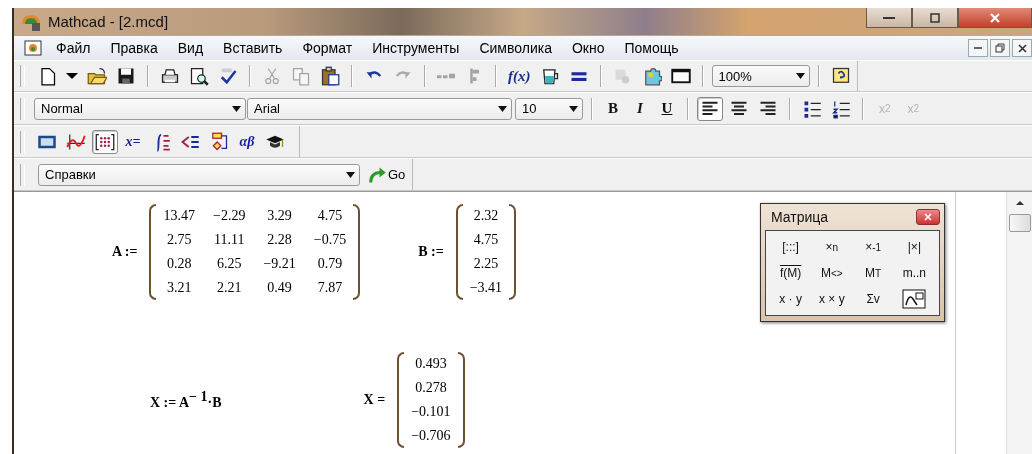  Describe the element at coordinates (832, 299) in the screenshot. I see `palette-button: x × y` at that location.